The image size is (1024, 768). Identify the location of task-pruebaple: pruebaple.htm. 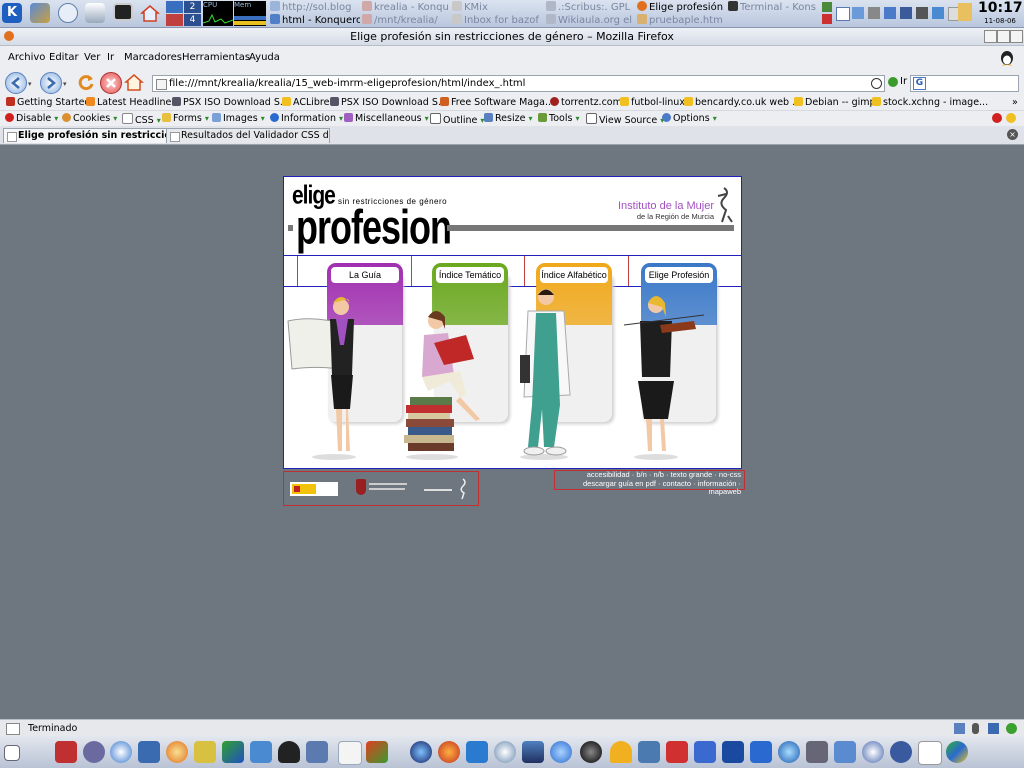
(681, 20).